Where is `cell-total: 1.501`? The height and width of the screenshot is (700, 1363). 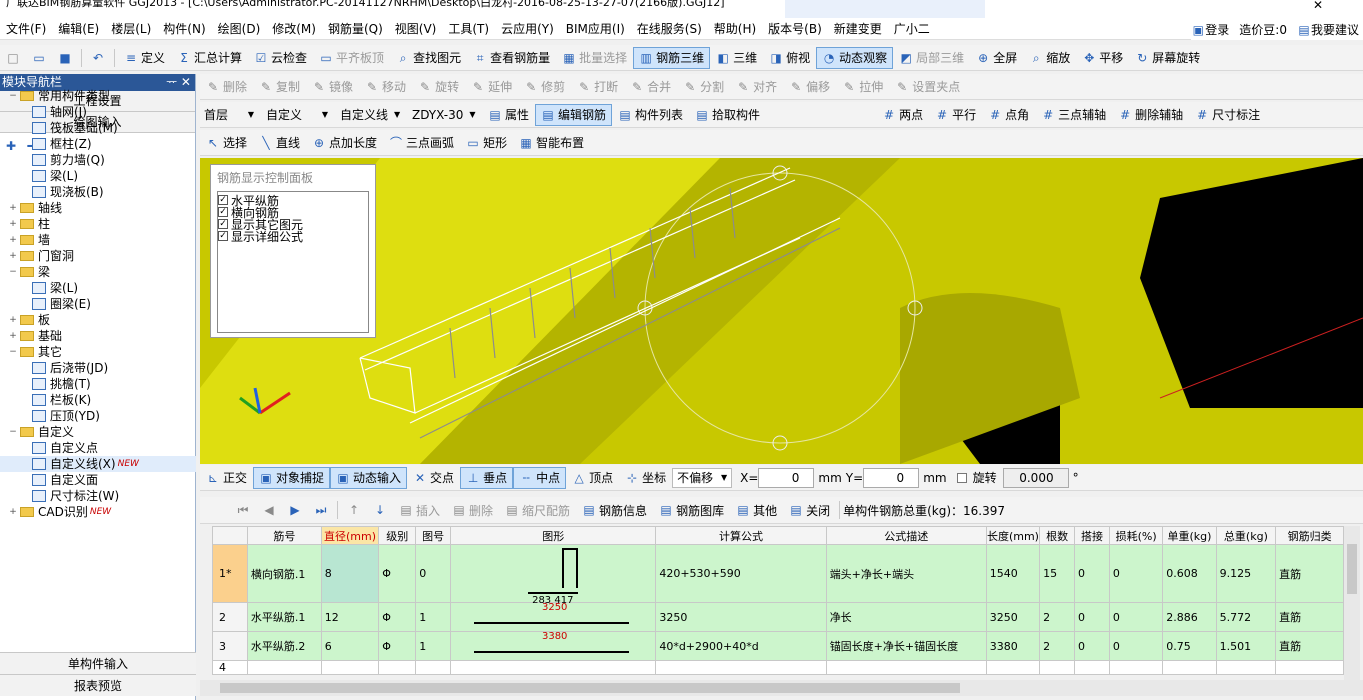
cell-total: 1.501 is located at coordinates (1246, 646).